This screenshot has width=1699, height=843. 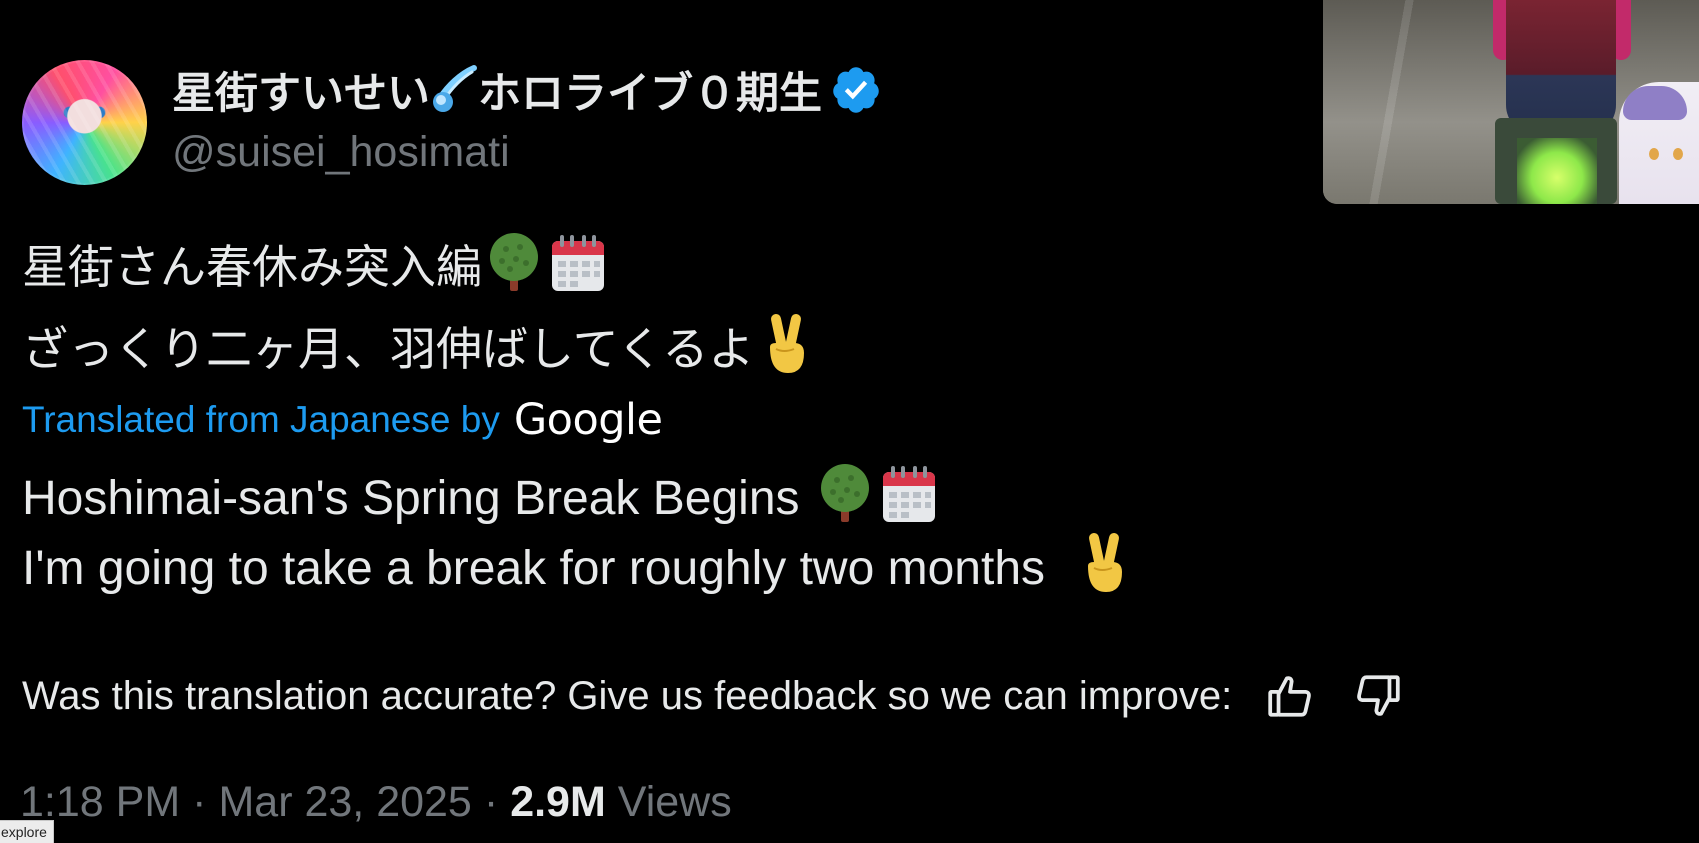 I want to click on thumbs-up-button, so click(x=1290, y=696).